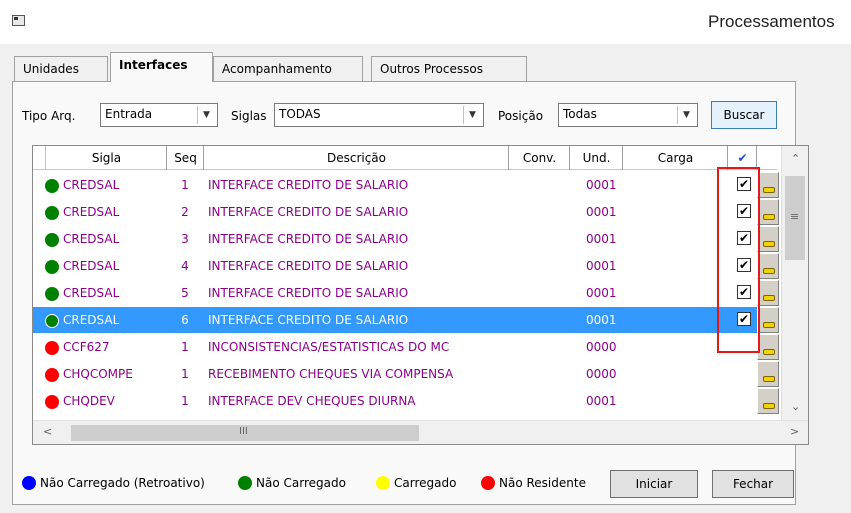 The width and height of the screenshot is (851, 513). I want to click on legend-label: Não Residente, so click(542, 483).